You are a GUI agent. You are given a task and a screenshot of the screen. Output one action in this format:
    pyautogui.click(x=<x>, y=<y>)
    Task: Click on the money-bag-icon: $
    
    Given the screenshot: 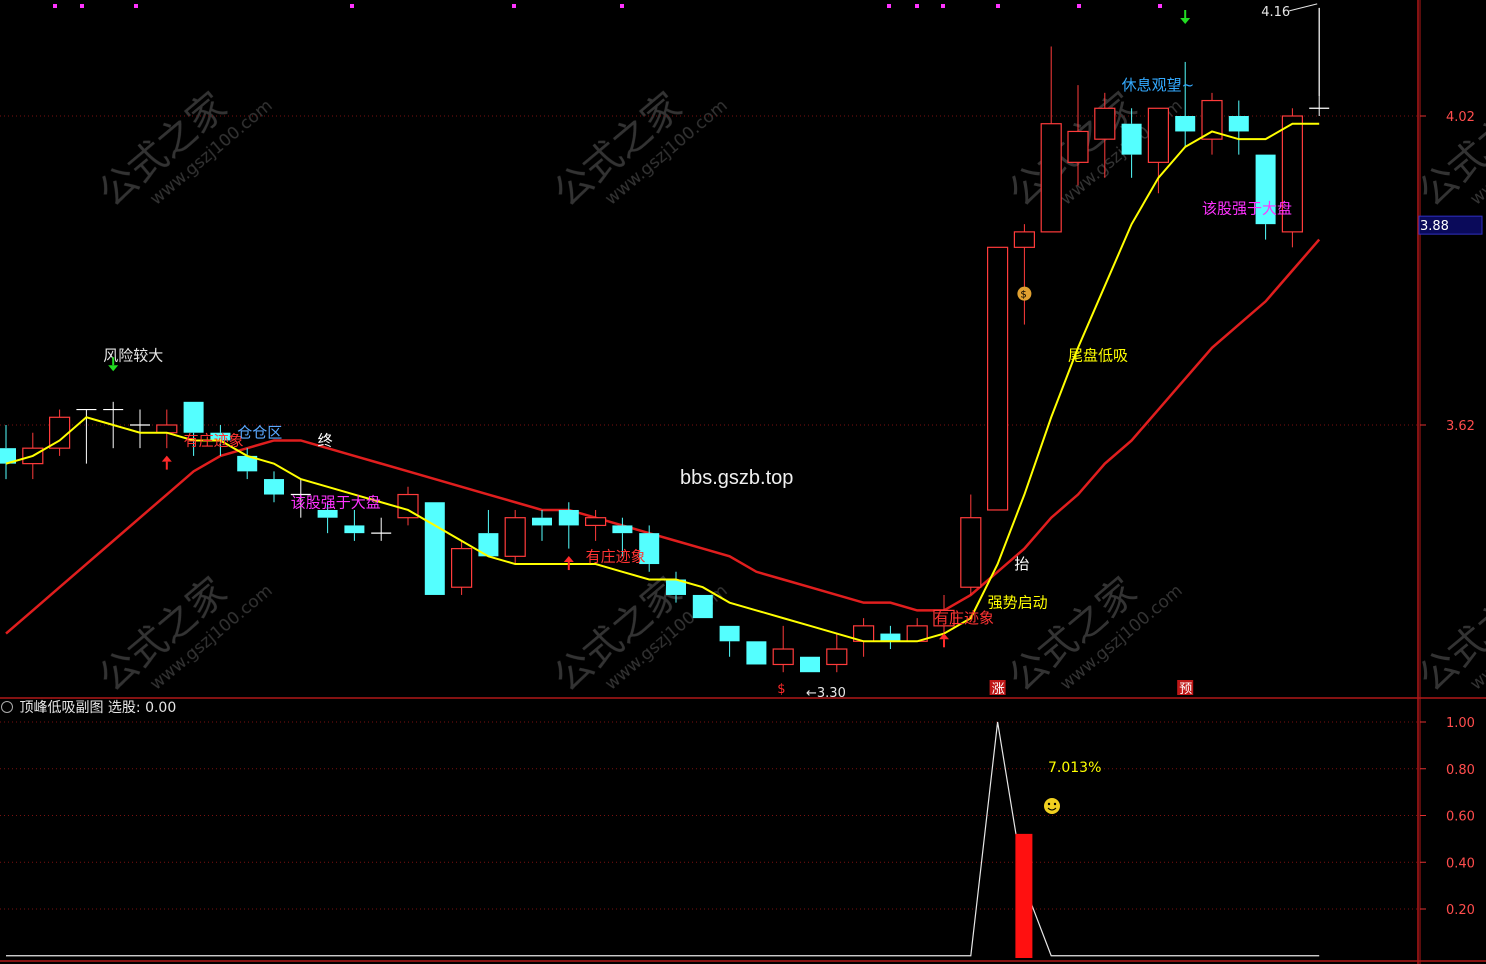 What is the action you would take?
    pyautogui.click(x=1023, y=295)
    